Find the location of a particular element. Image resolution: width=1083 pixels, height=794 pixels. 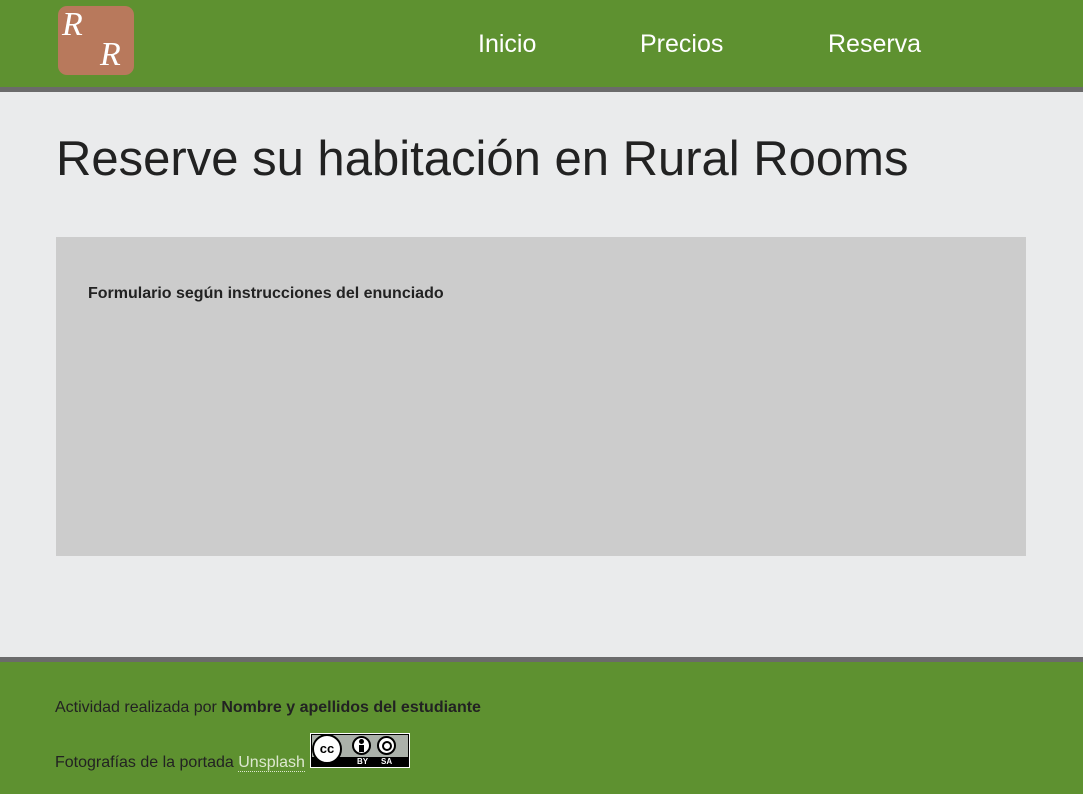

photos-prefix: Fotografías de la portada is located at coordinates (144, 762).